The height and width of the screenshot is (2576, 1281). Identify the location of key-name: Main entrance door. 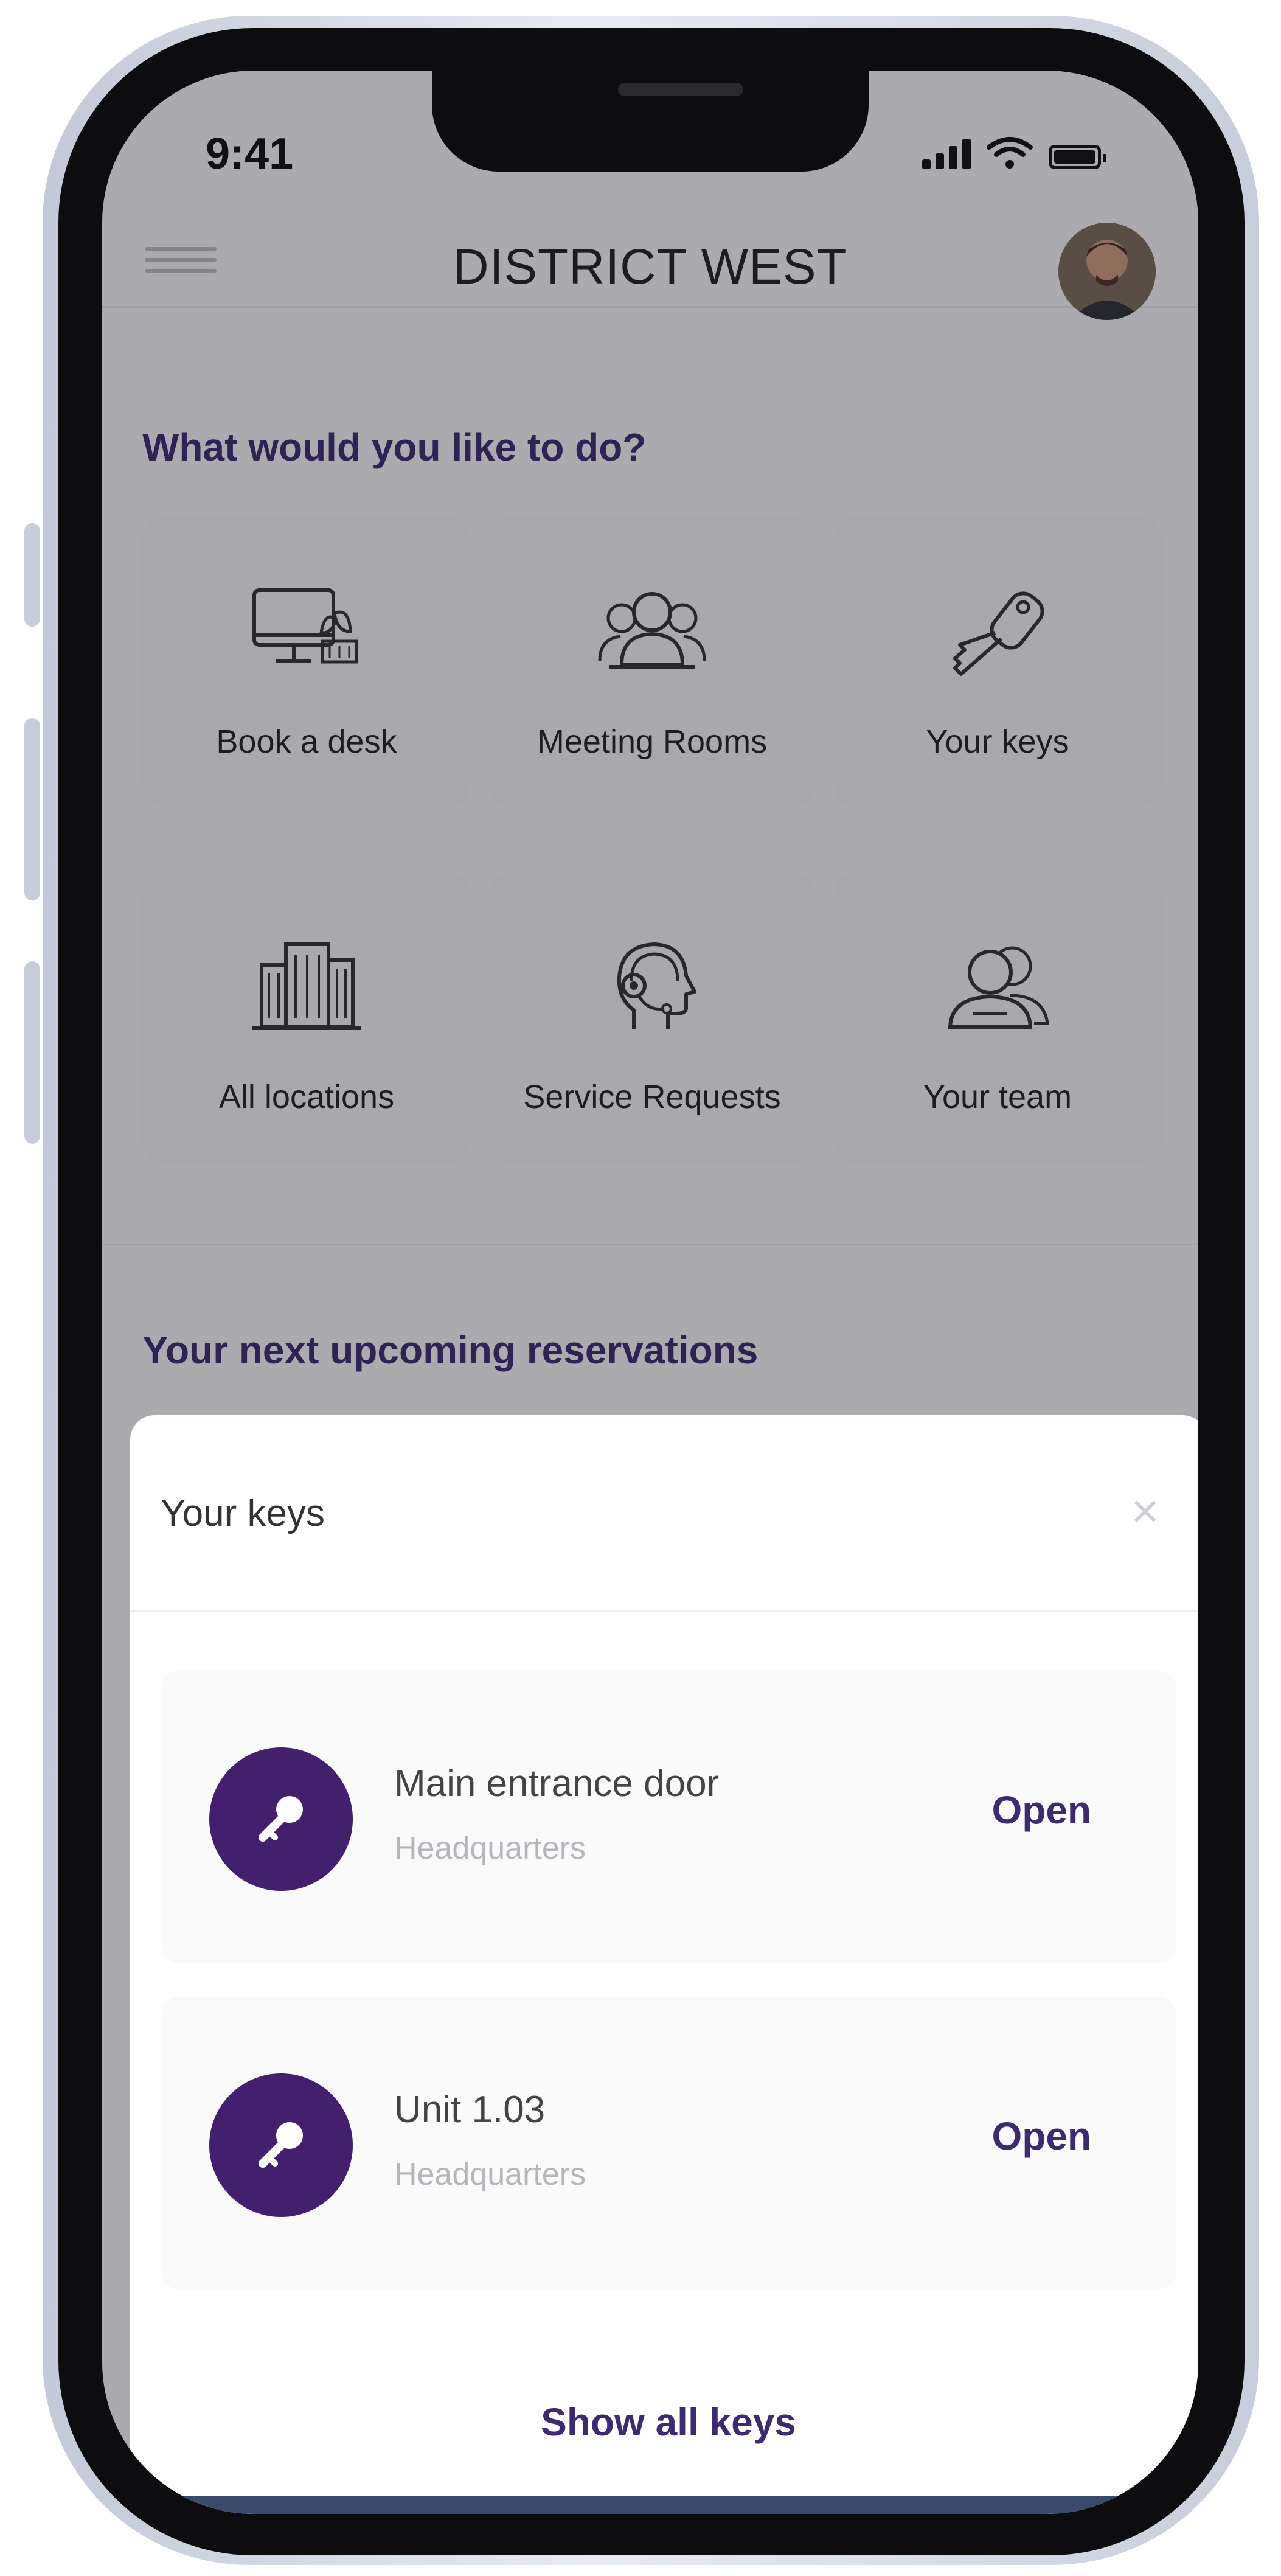
(557, 1784).